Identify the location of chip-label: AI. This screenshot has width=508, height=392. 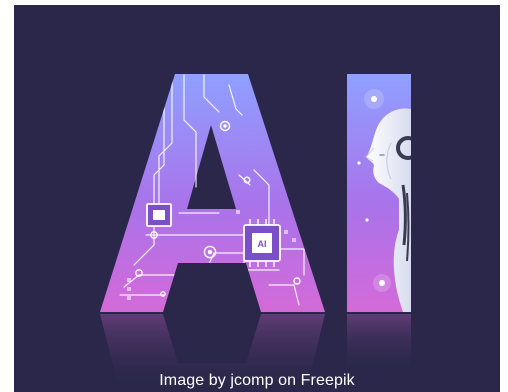
(262, 244).